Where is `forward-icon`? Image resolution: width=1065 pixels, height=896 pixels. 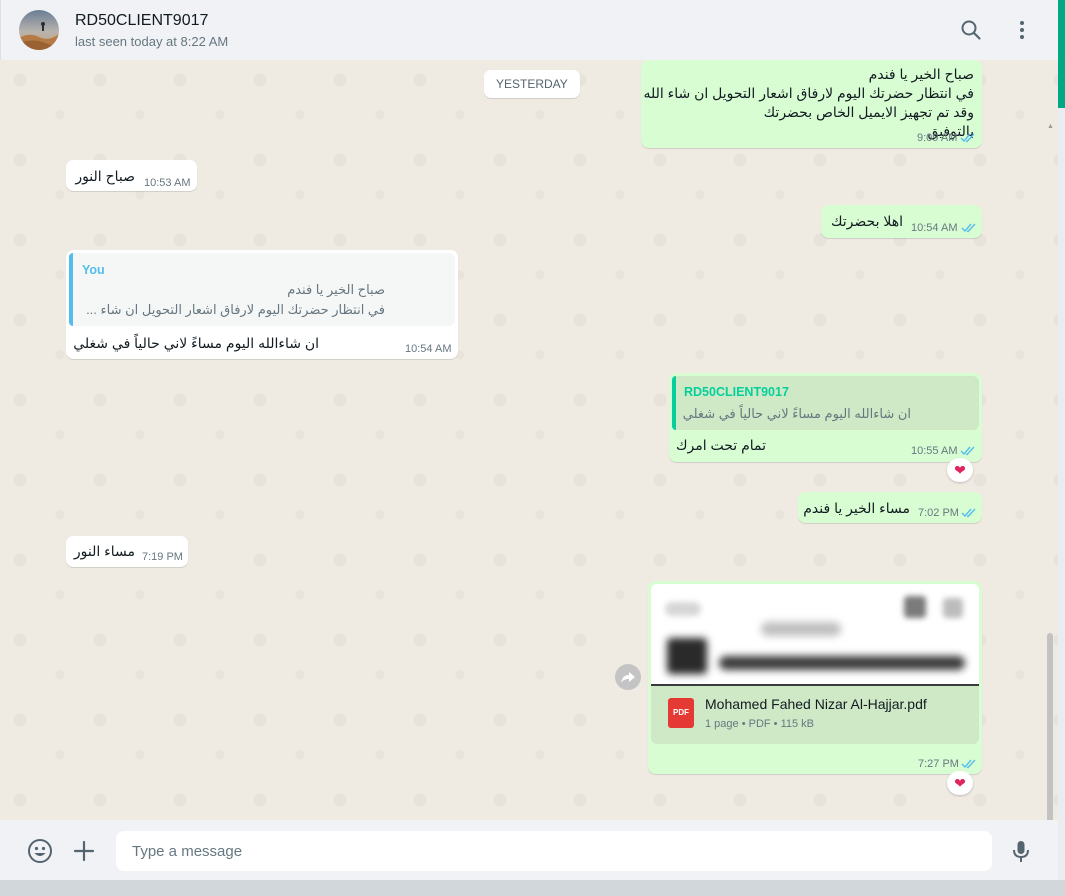 forward-icon is located at coordinates (628, 677).